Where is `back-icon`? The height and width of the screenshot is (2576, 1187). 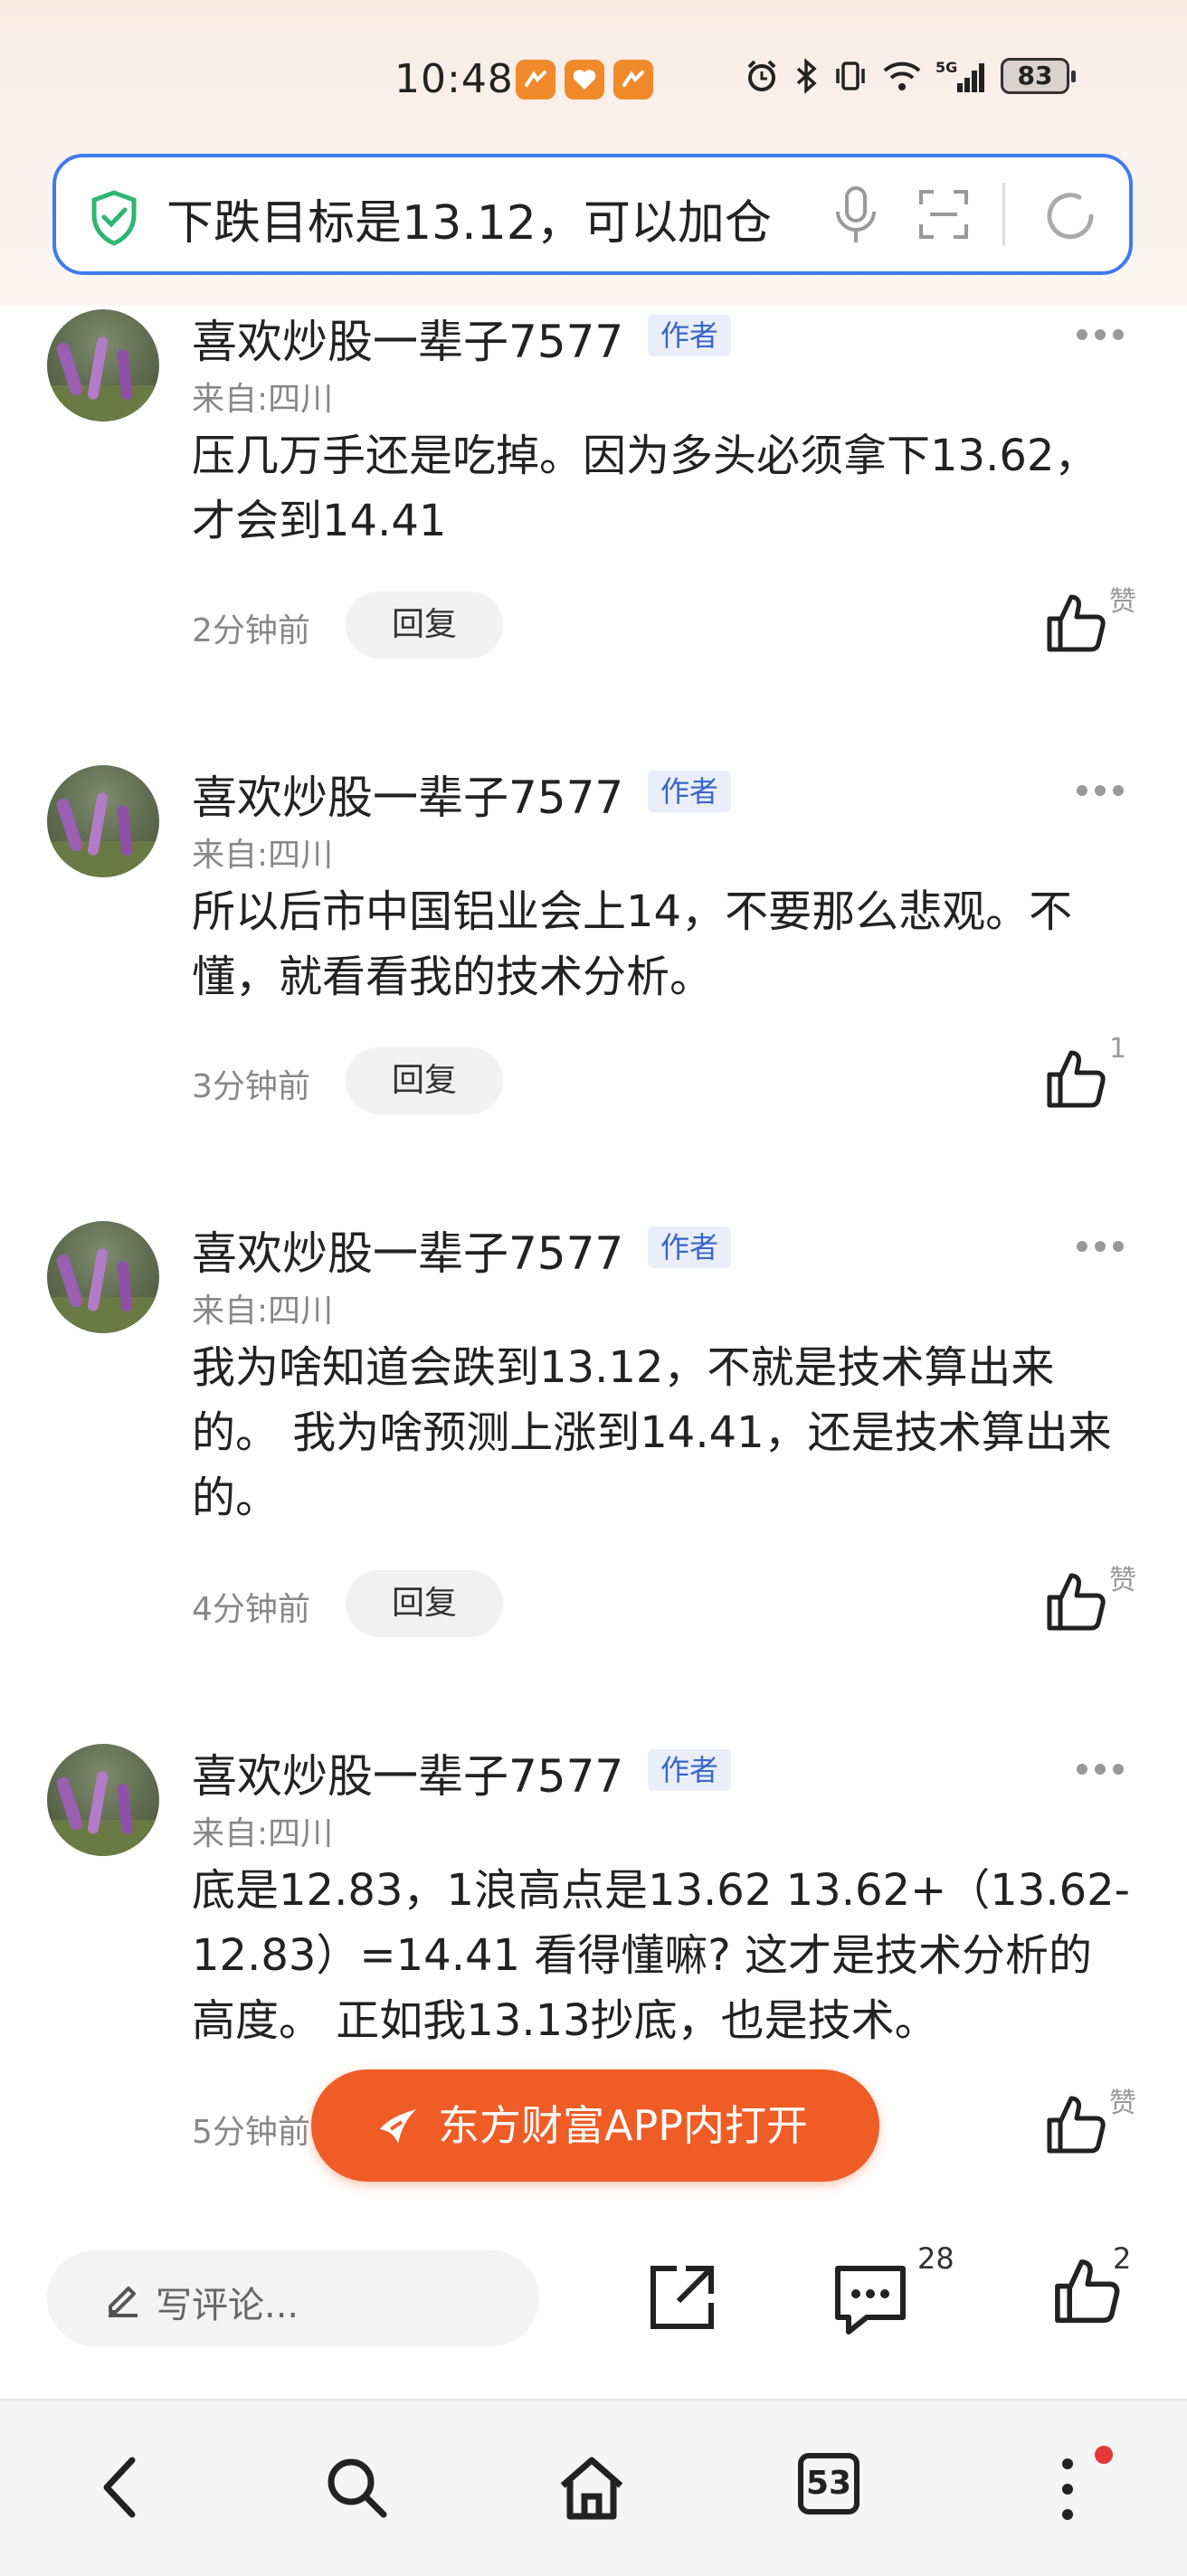 back-icon is located at coordinates (120, 2487).